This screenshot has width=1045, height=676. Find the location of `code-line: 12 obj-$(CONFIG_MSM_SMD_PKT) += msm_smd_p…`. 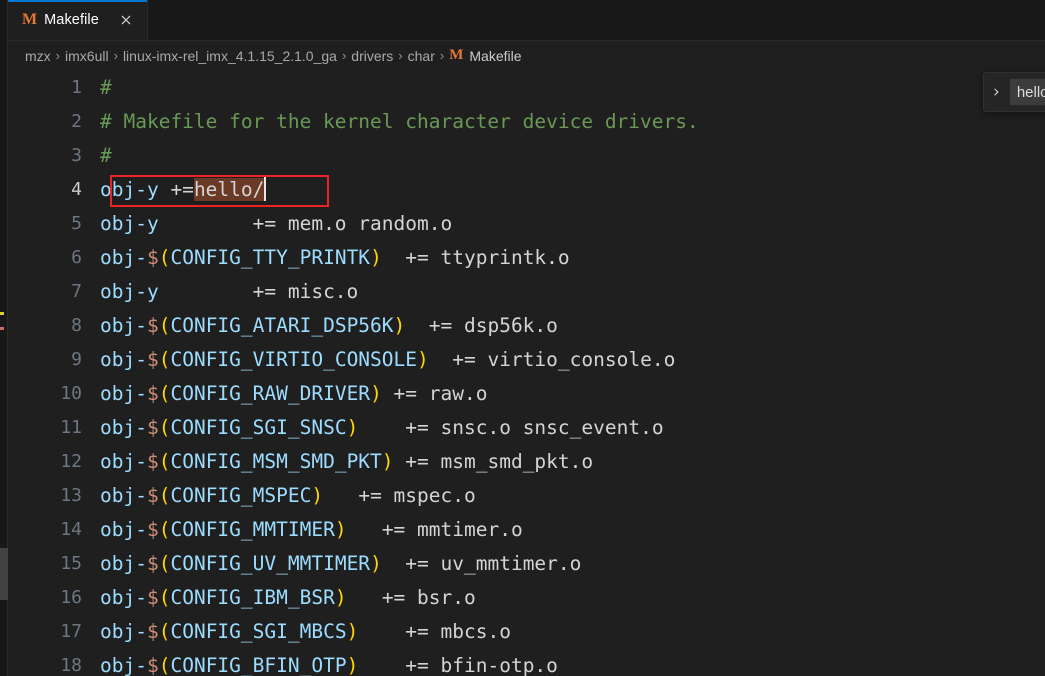

code-line: 12 obj-$(CONFIG_MSM_SMD_PKT) += msm_smd_p… is located at coordinates (526, 461).